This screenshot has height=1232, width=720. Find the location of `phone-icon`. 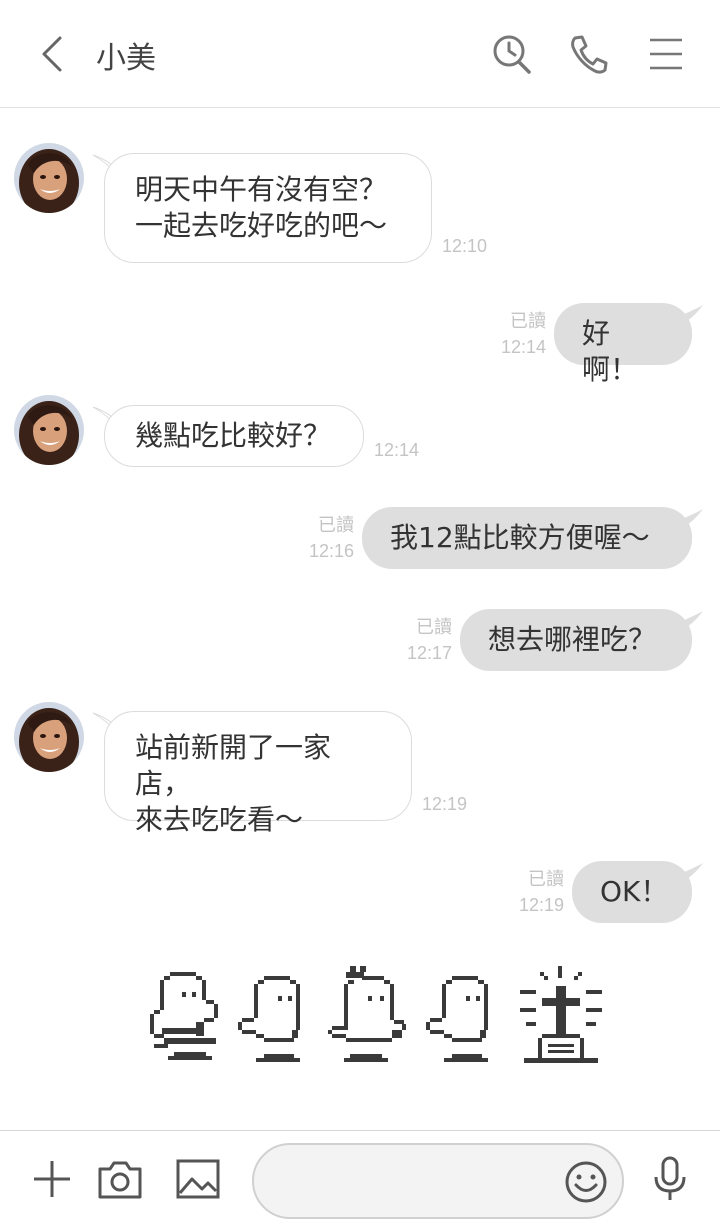

phone-icon is located at coordinates (589, 54).